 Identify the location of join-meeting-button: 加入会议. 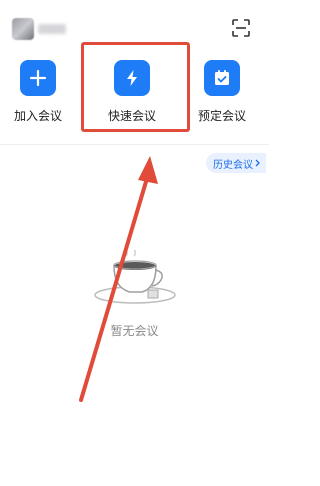
(38, 93).